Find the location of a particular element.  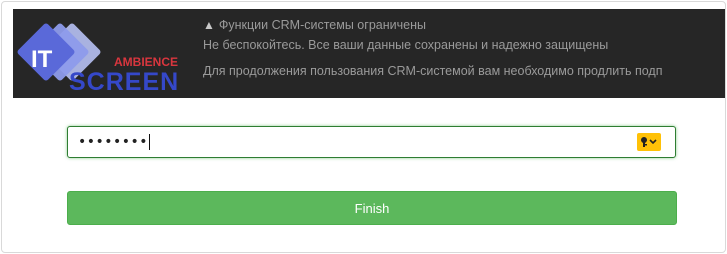

key-dropdown-icon is located at coordinates (649, 142).